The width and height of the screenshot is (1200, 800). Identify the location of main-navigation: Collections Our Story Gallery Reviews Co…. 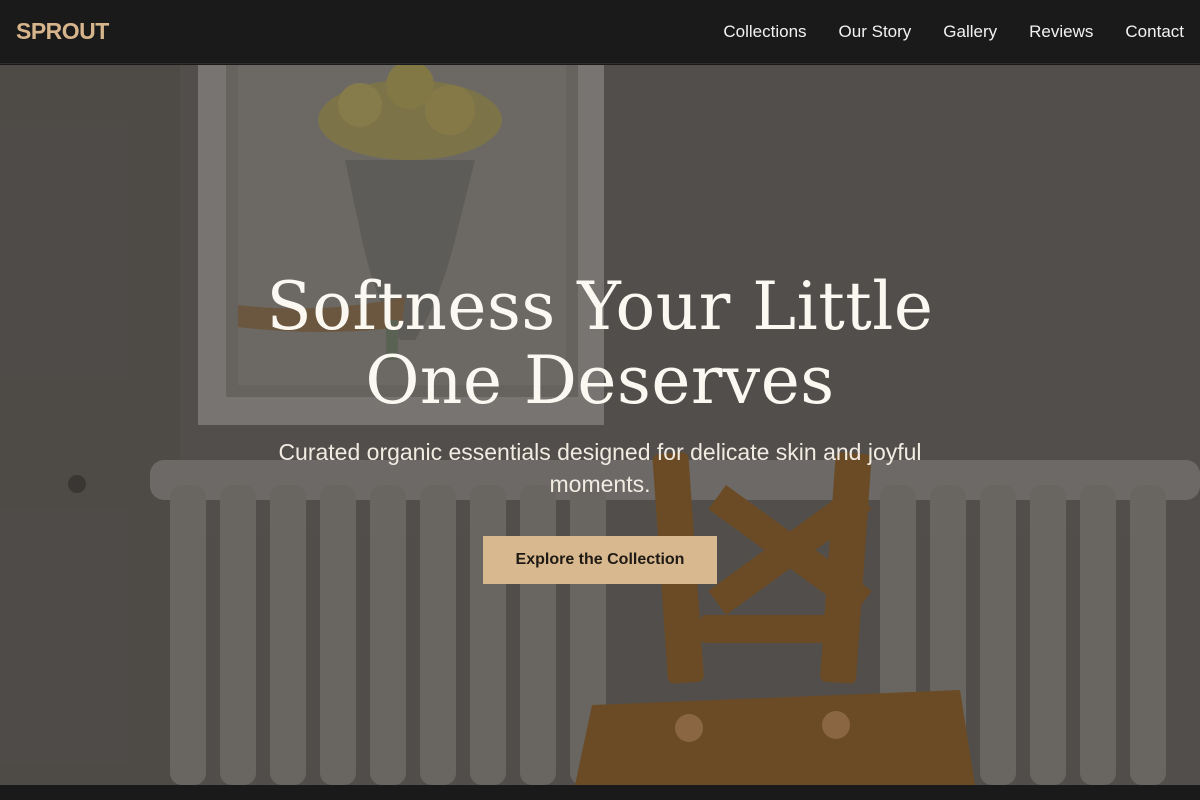
(937, 32).